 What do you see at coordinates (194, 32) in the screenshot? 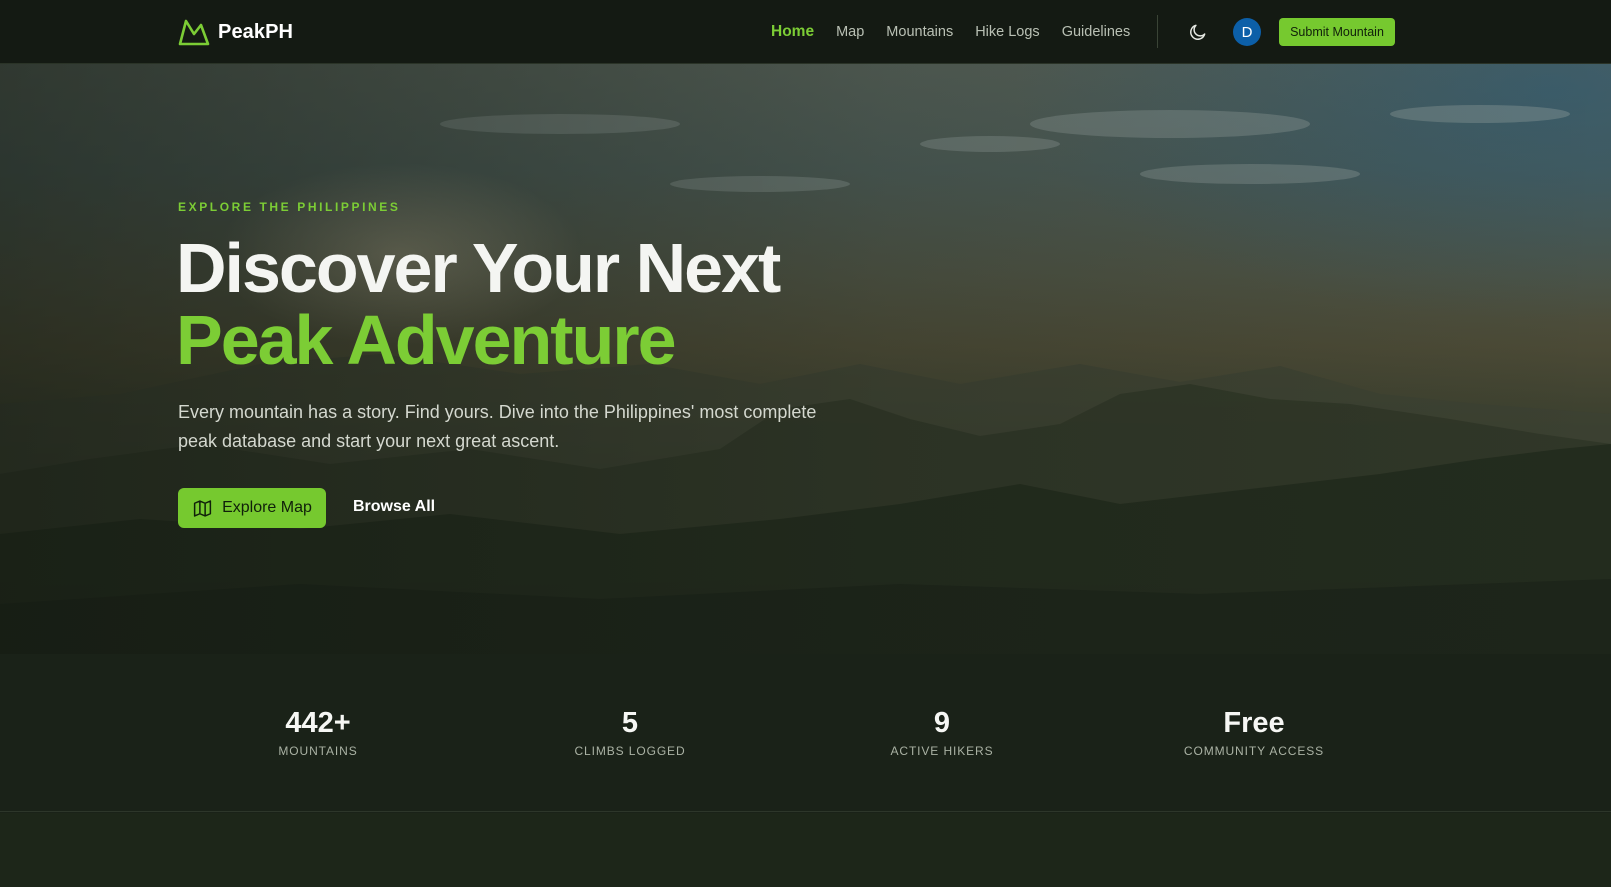
I see `mountain-icon` at bounding box center [194, 32].